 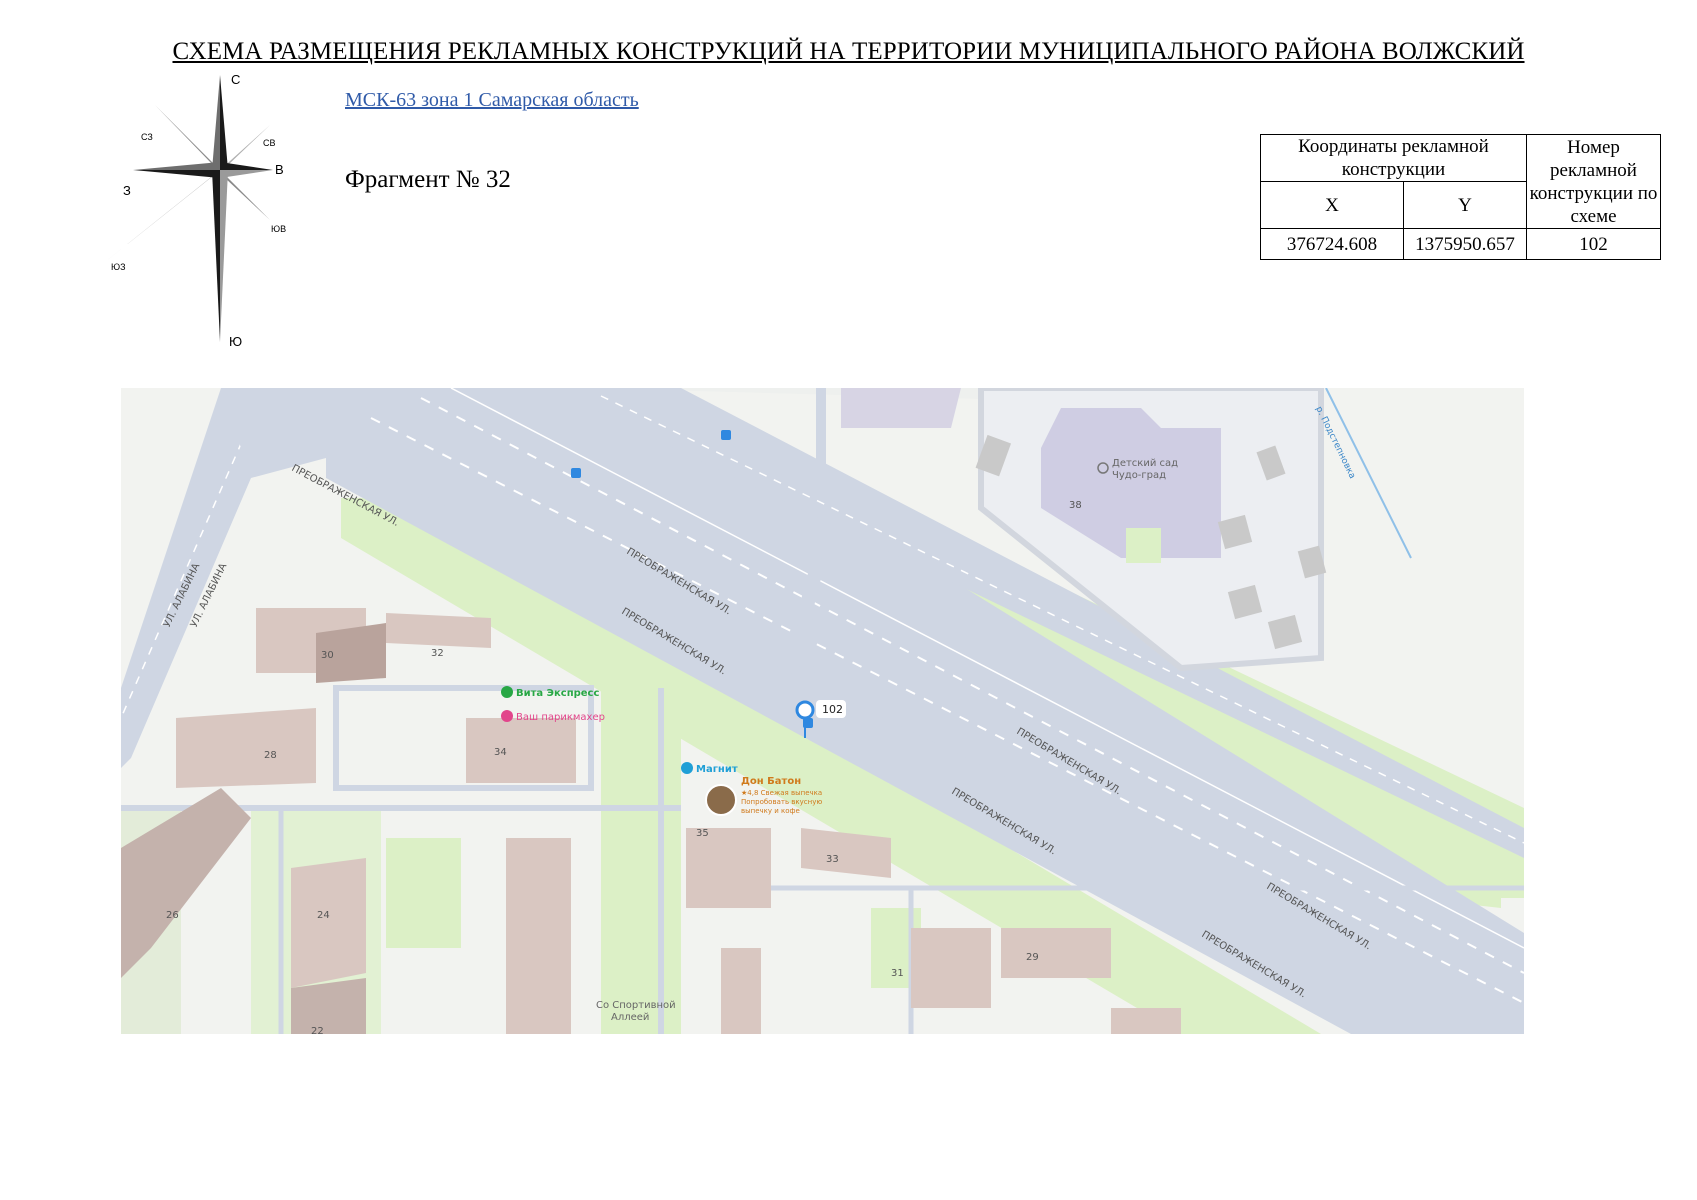 What do you see at coordinates (172, 915) in the screenshot?
I see `building-number-26: 26` at bounding box center [172, 915].